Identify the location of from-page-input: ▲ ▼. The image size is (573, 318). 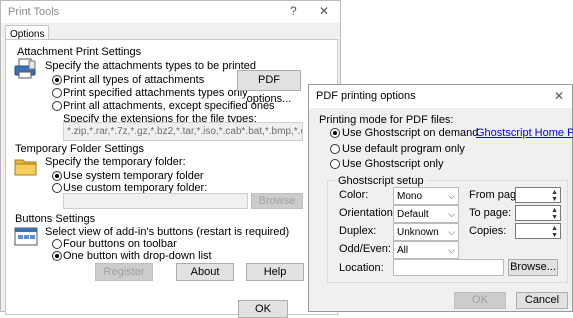
(538, 195).